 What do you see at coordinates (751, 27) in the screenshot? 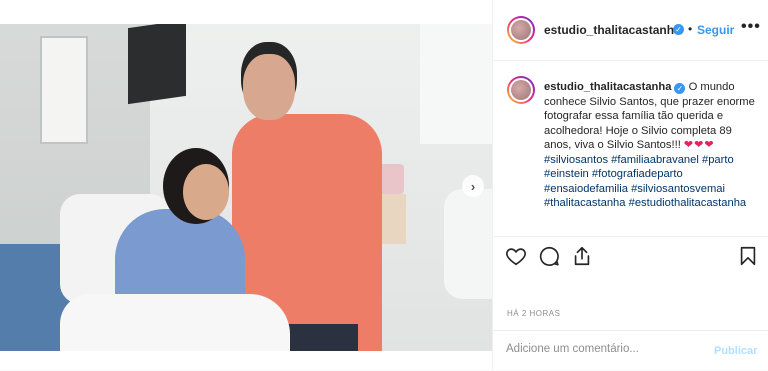
I see `more-options-icon: •••` at bounding box center [751, 27].